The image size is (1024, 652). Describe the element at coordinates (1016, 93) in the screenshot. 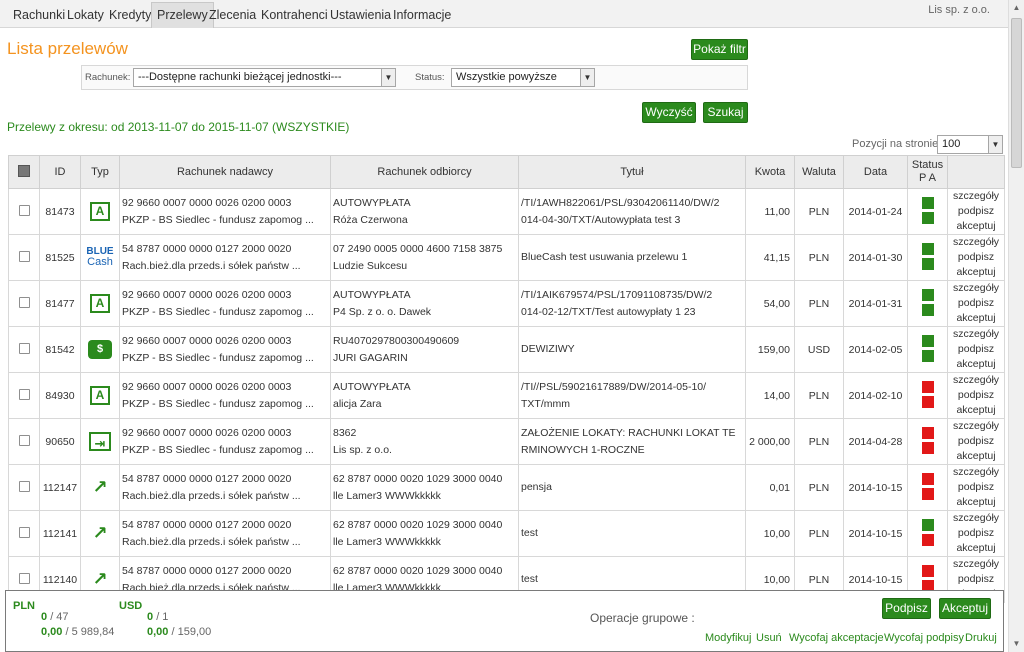

I see `scroll-thumb` at that location.